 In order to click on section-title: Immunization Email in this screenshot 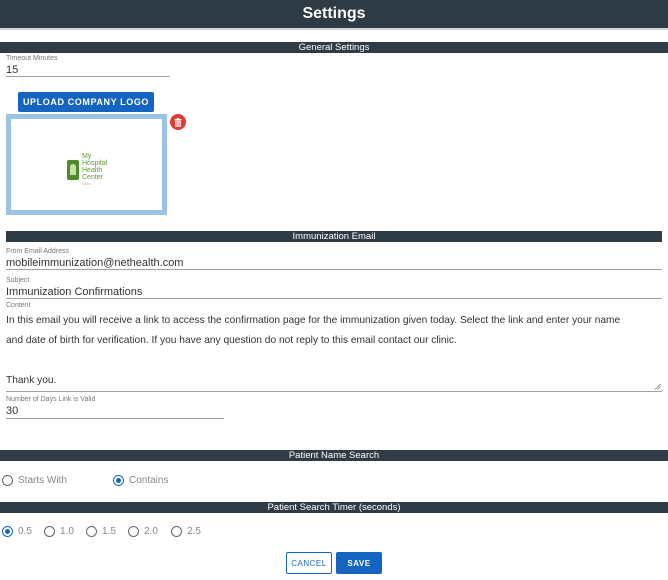, I will do `click(334, 236)`.